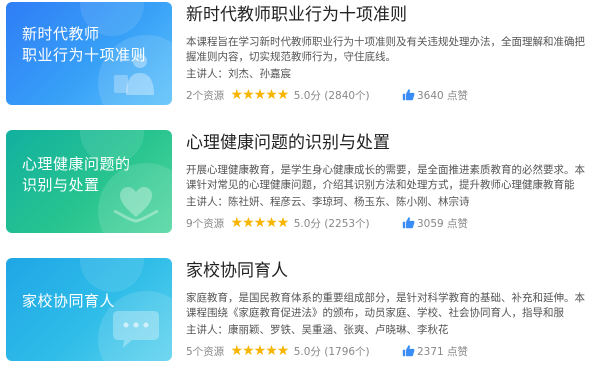 This screenshot has height=373, width=600. Describe the element at coordinates (390, 271) in the screenshot. I see `course-title: 家校协同育人` at that location.